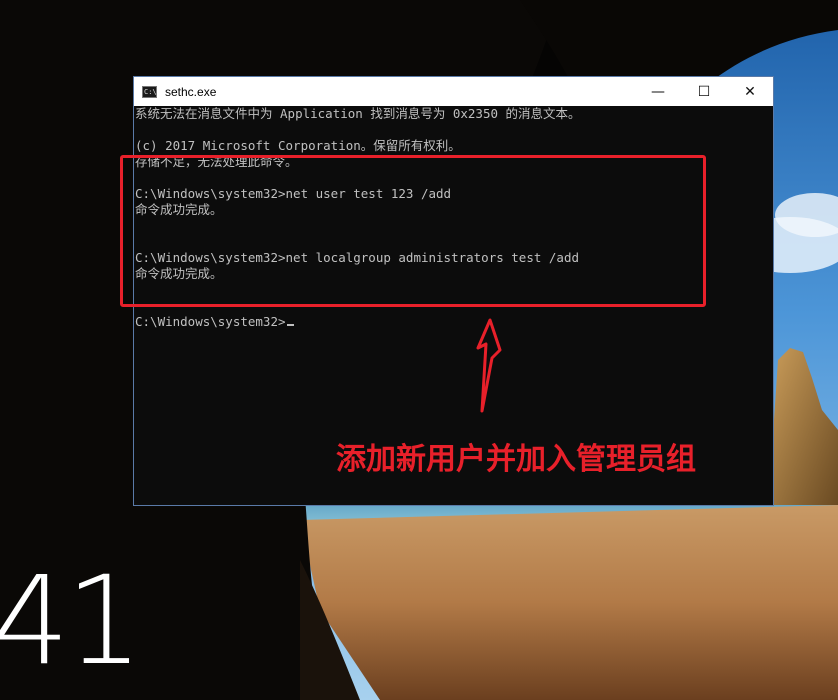 Image resolution: width=838 pixels, height=700 pixels. I want to click on maximize-button: ☐, so click(704, 91).